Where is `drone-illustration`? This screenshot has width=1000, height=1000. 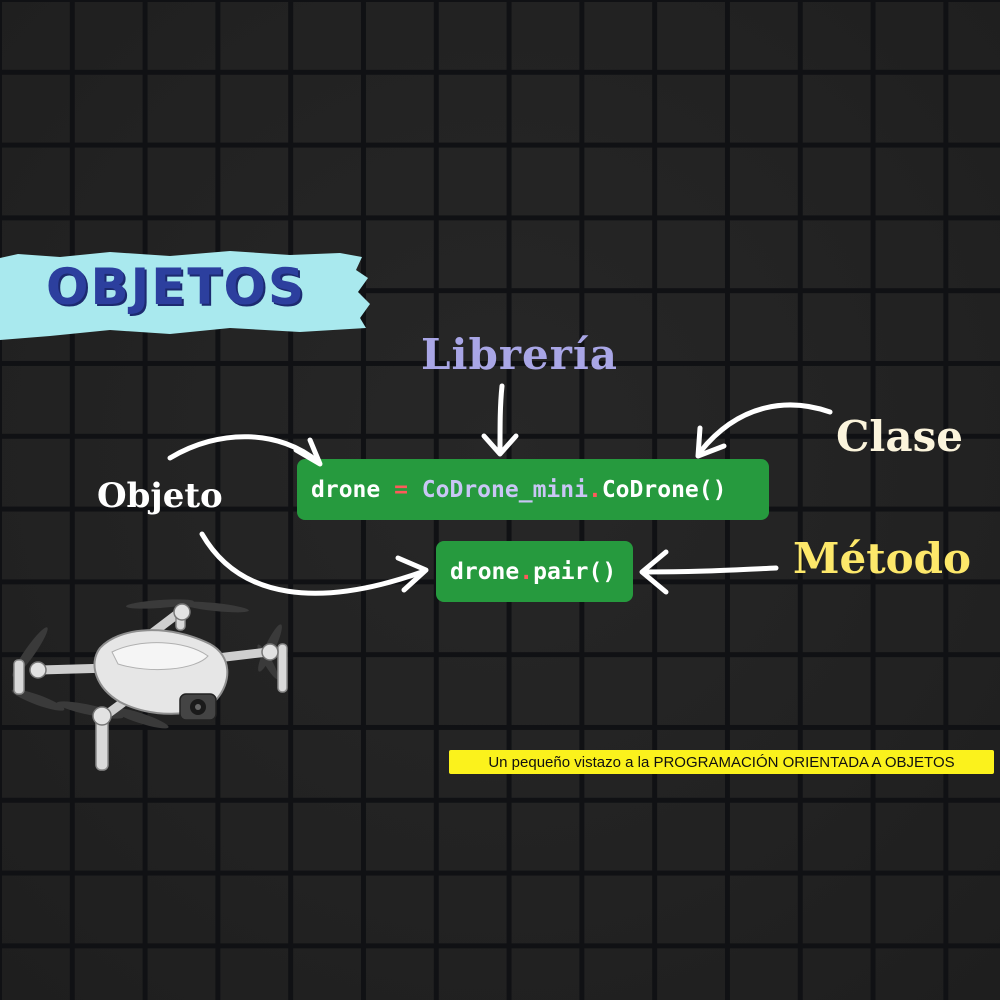
drone-illustration is located at coordinates (149, 685).